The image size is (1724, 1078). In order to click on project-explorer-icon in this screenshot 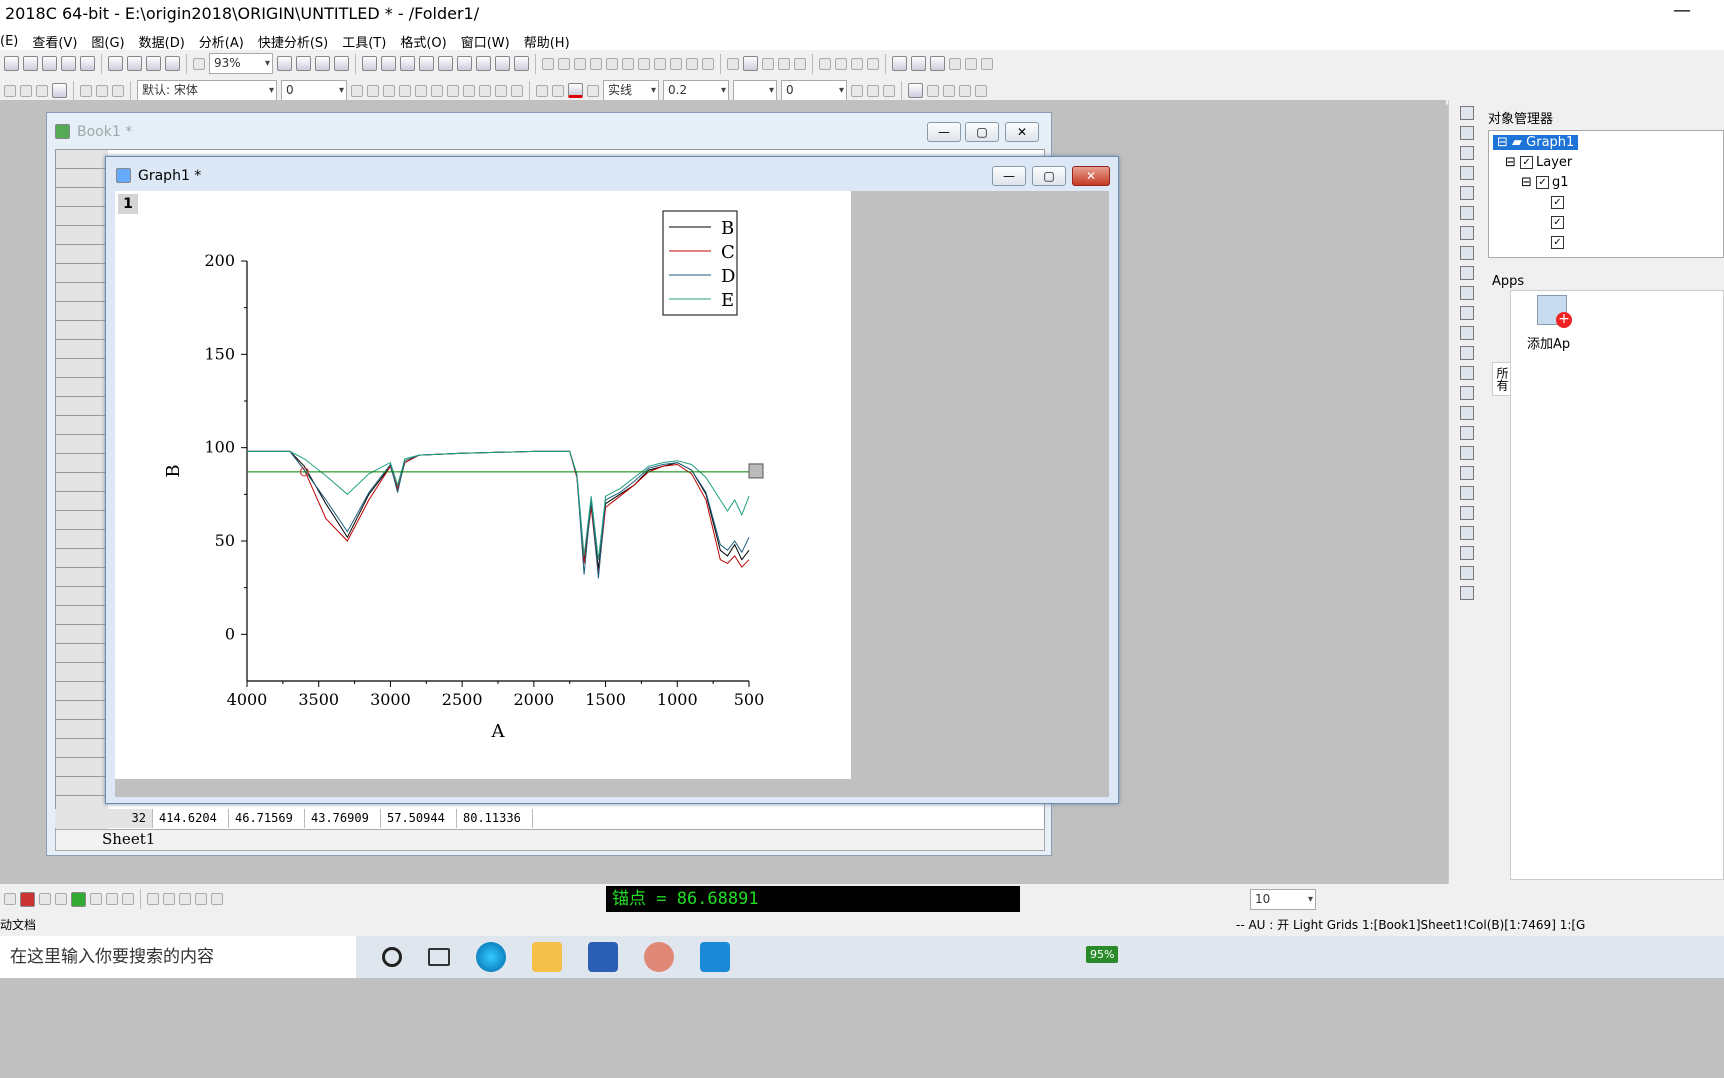, I will do `click(407, 63)`.